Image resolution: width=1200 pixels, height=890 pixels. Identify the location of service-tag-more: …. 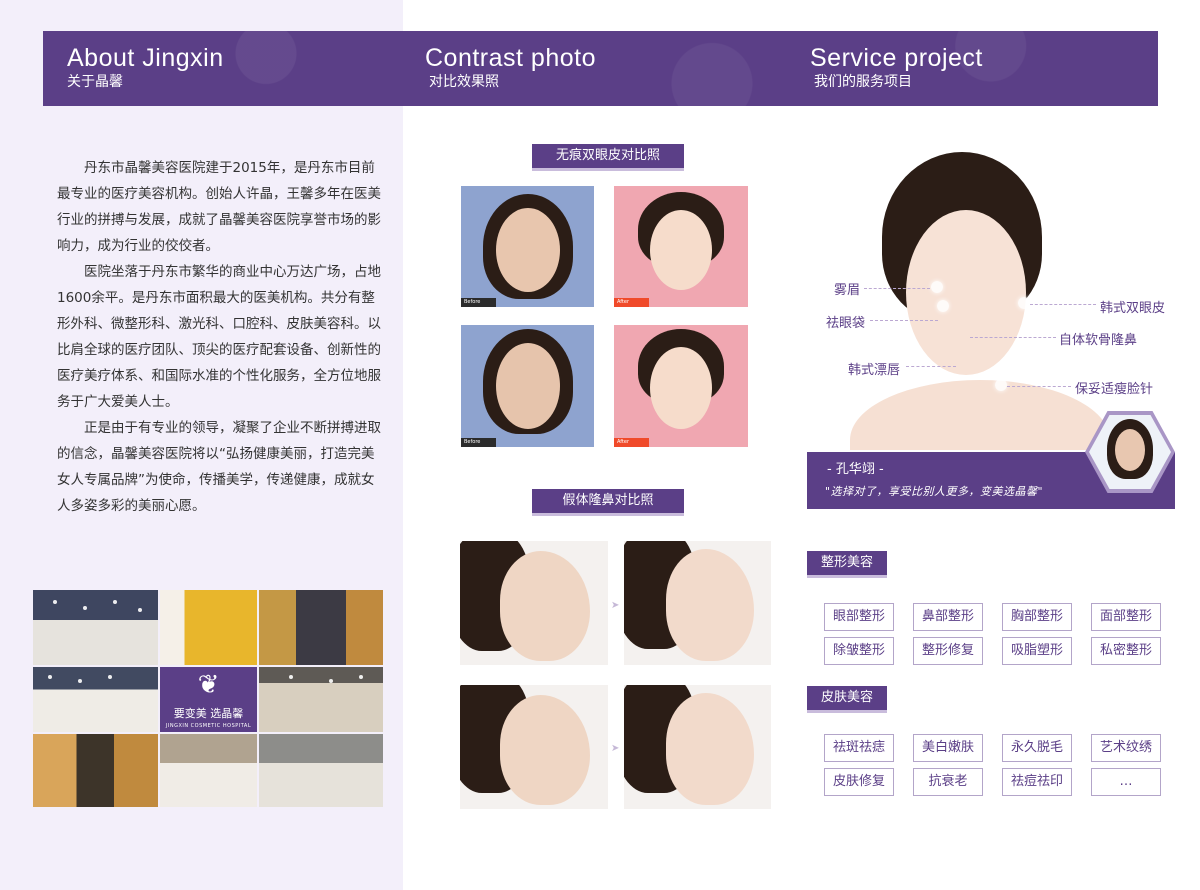
(1126, 782).